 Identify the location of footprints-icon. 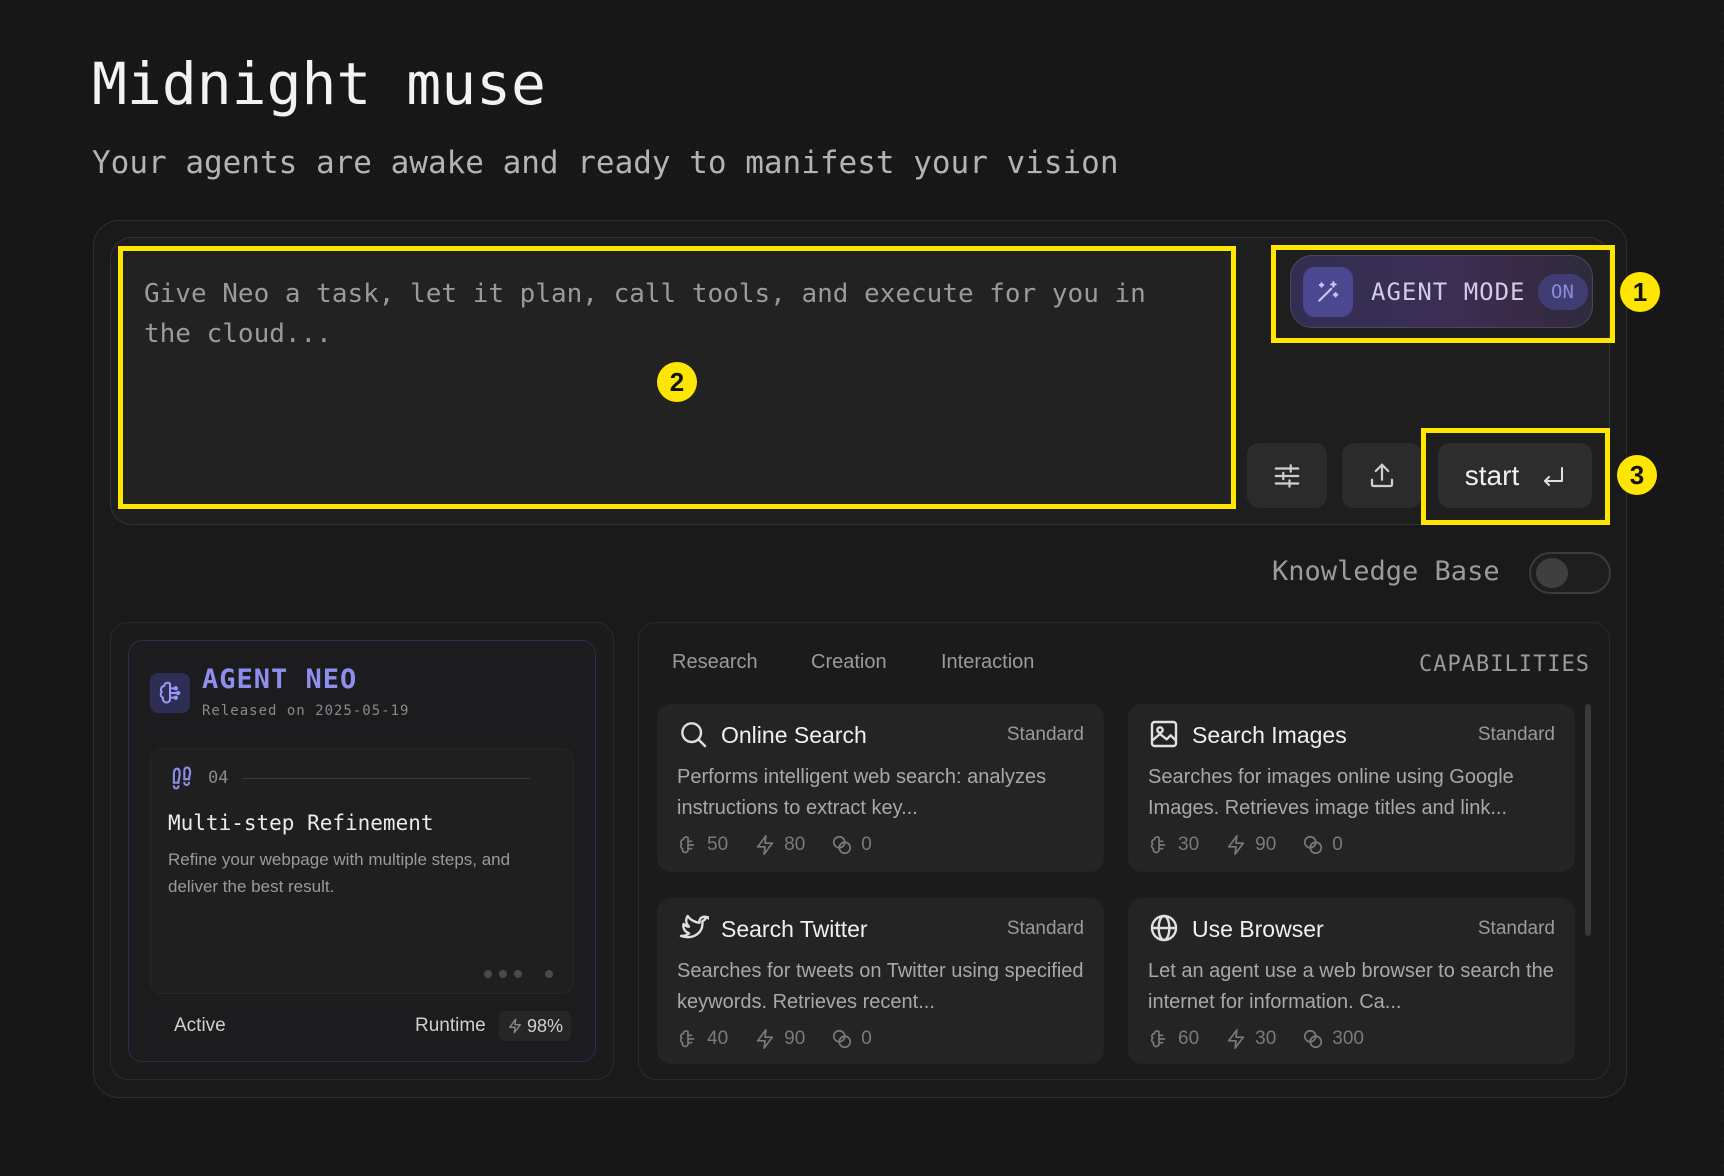
(182, 778).